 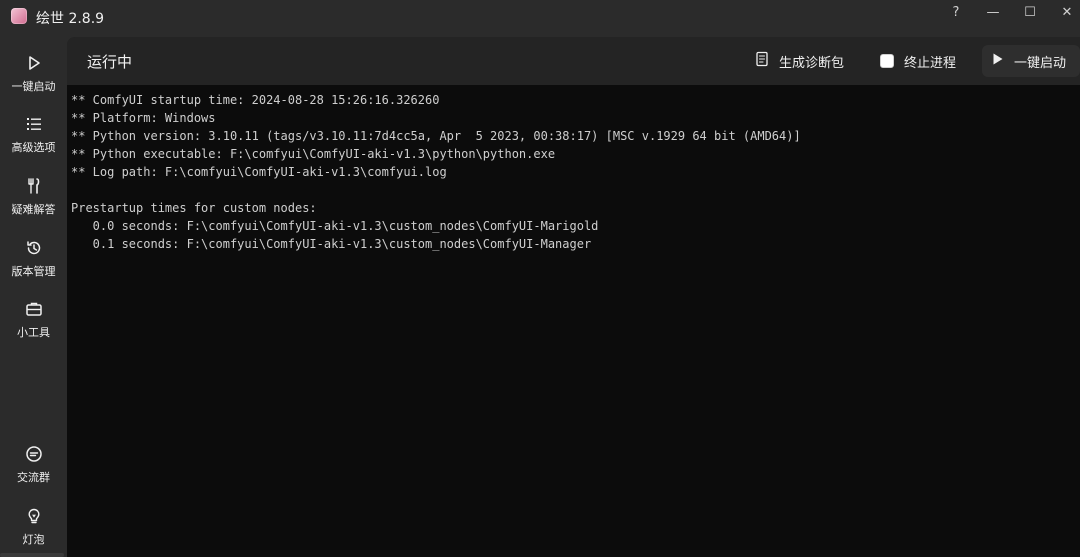 What do you see at coordinates (194, 208) in the screenshot?
I see `console-line: Prestartup times for custom nodes:` at bounding box center [194, 208].